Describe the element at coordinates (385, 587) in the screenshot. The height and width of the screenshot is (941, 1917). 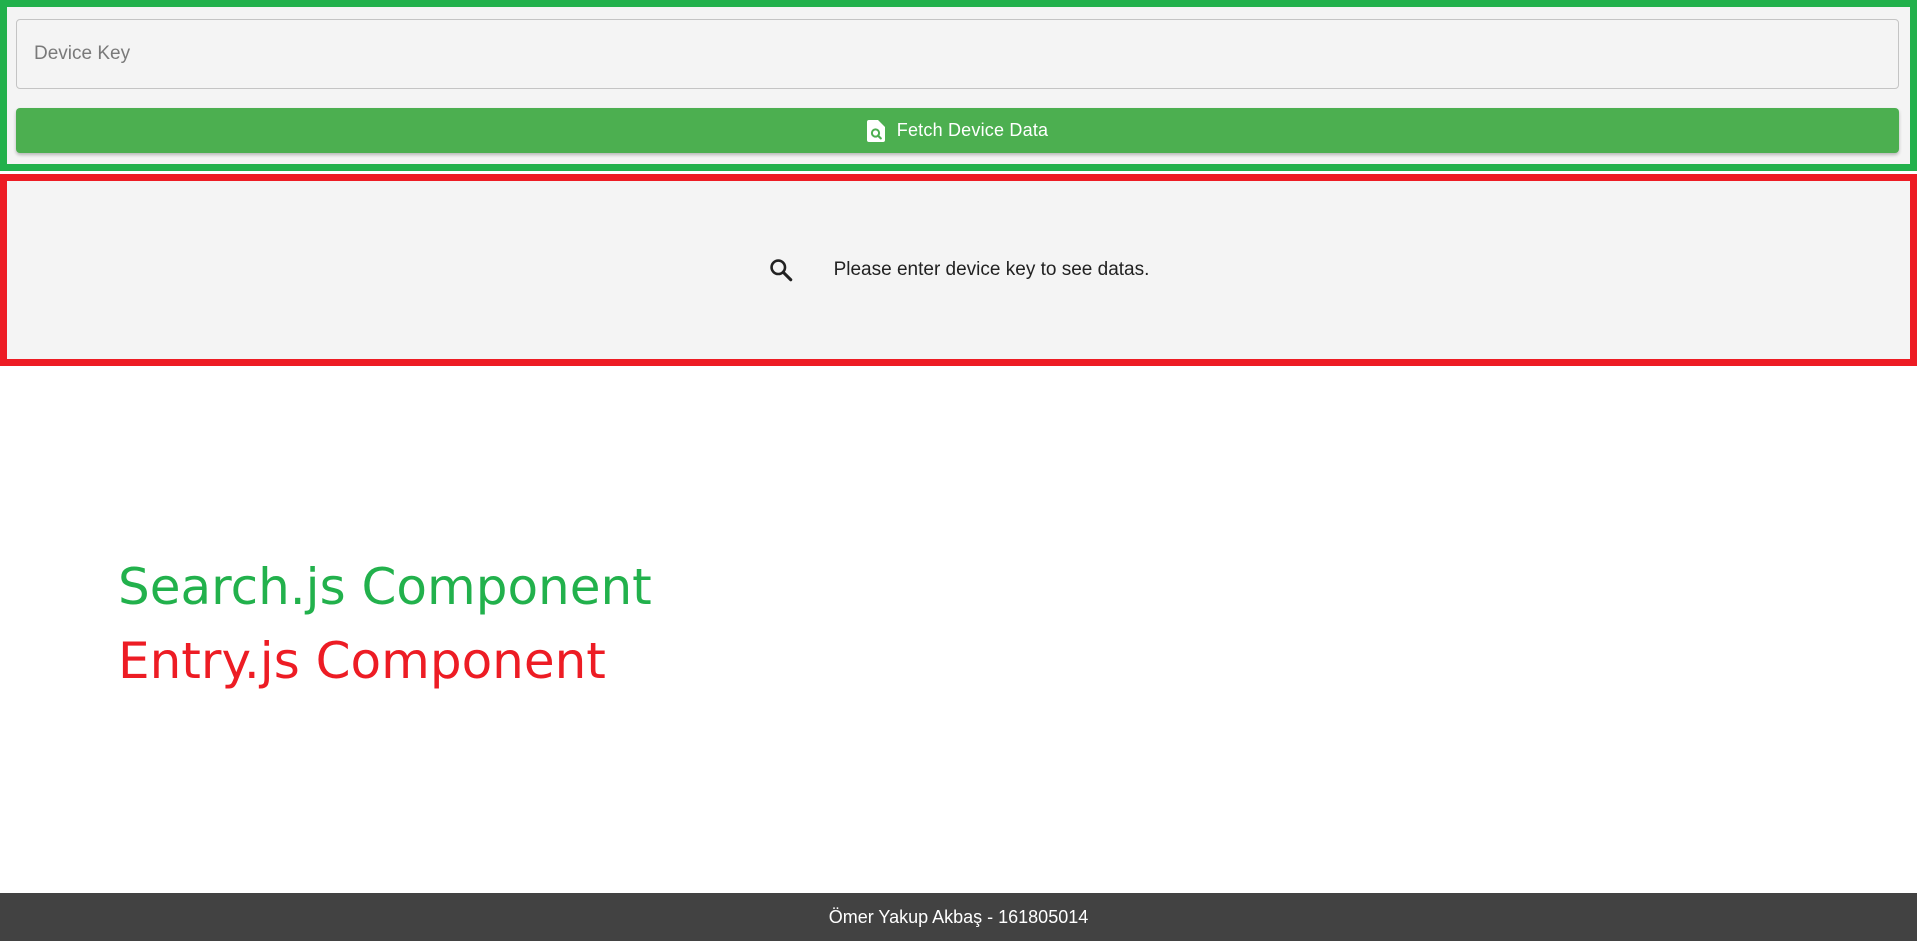
I see `search-component-annotation: Search.js Component` at that location.